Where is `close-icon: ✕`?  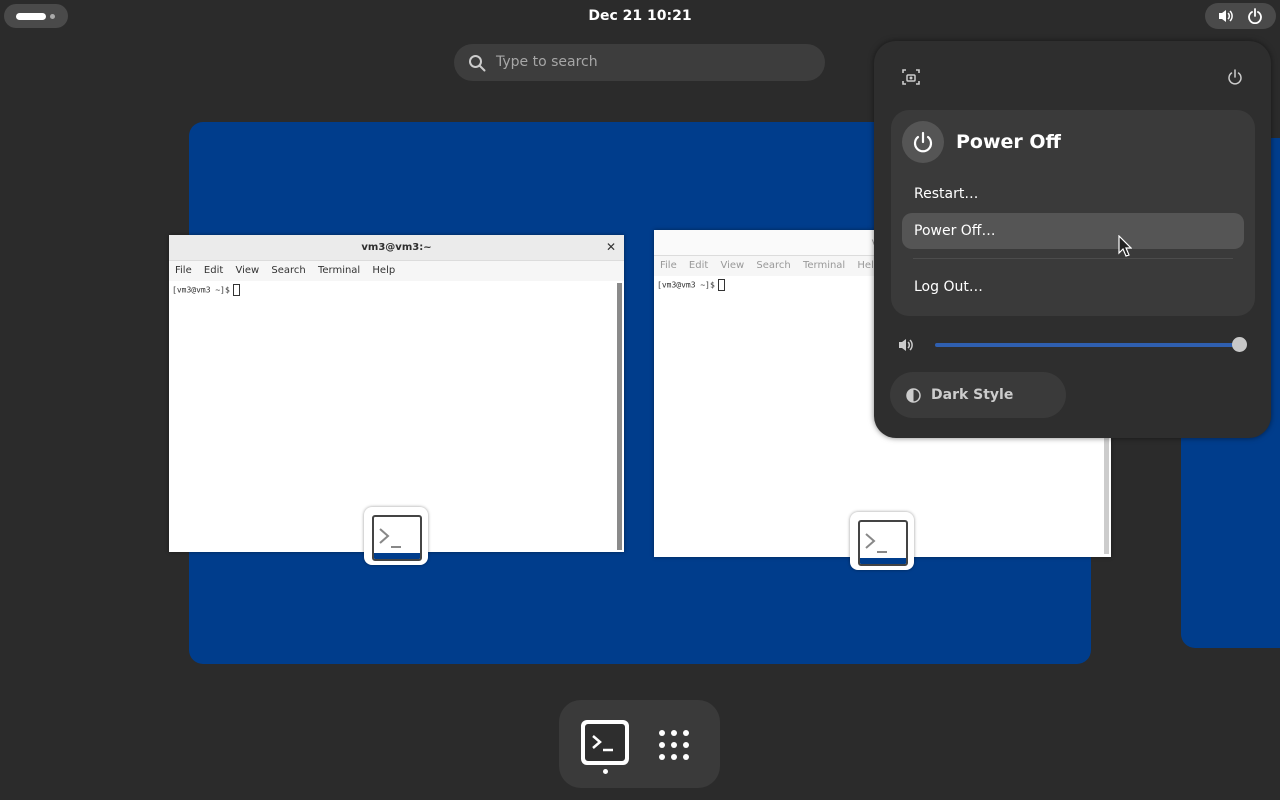 close-icon: ✕ is located at coordinates (611, 247).